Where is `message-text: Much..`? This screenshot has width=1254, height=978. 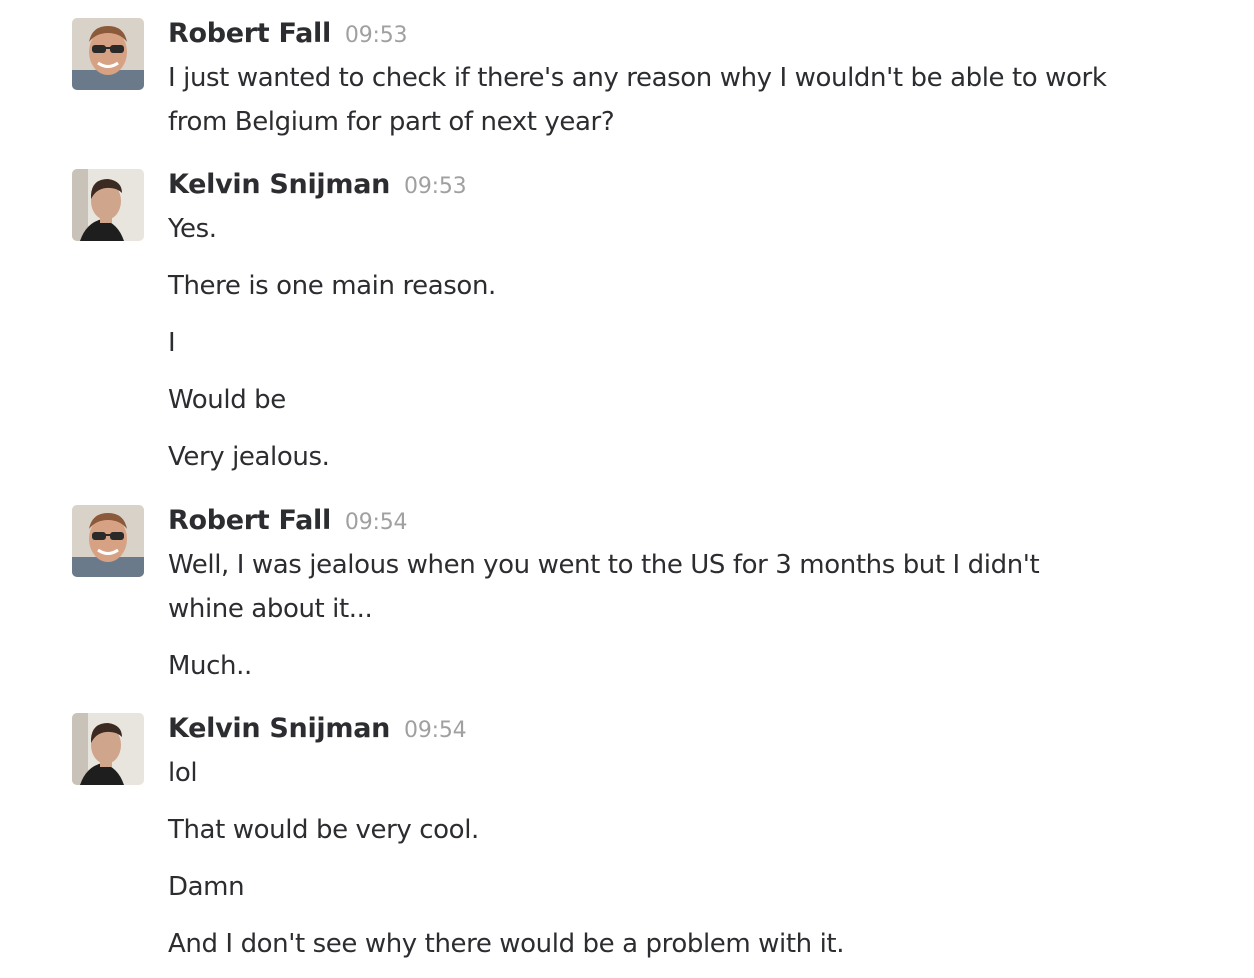 message-text: Much.. is located at coordinates (210, 666).